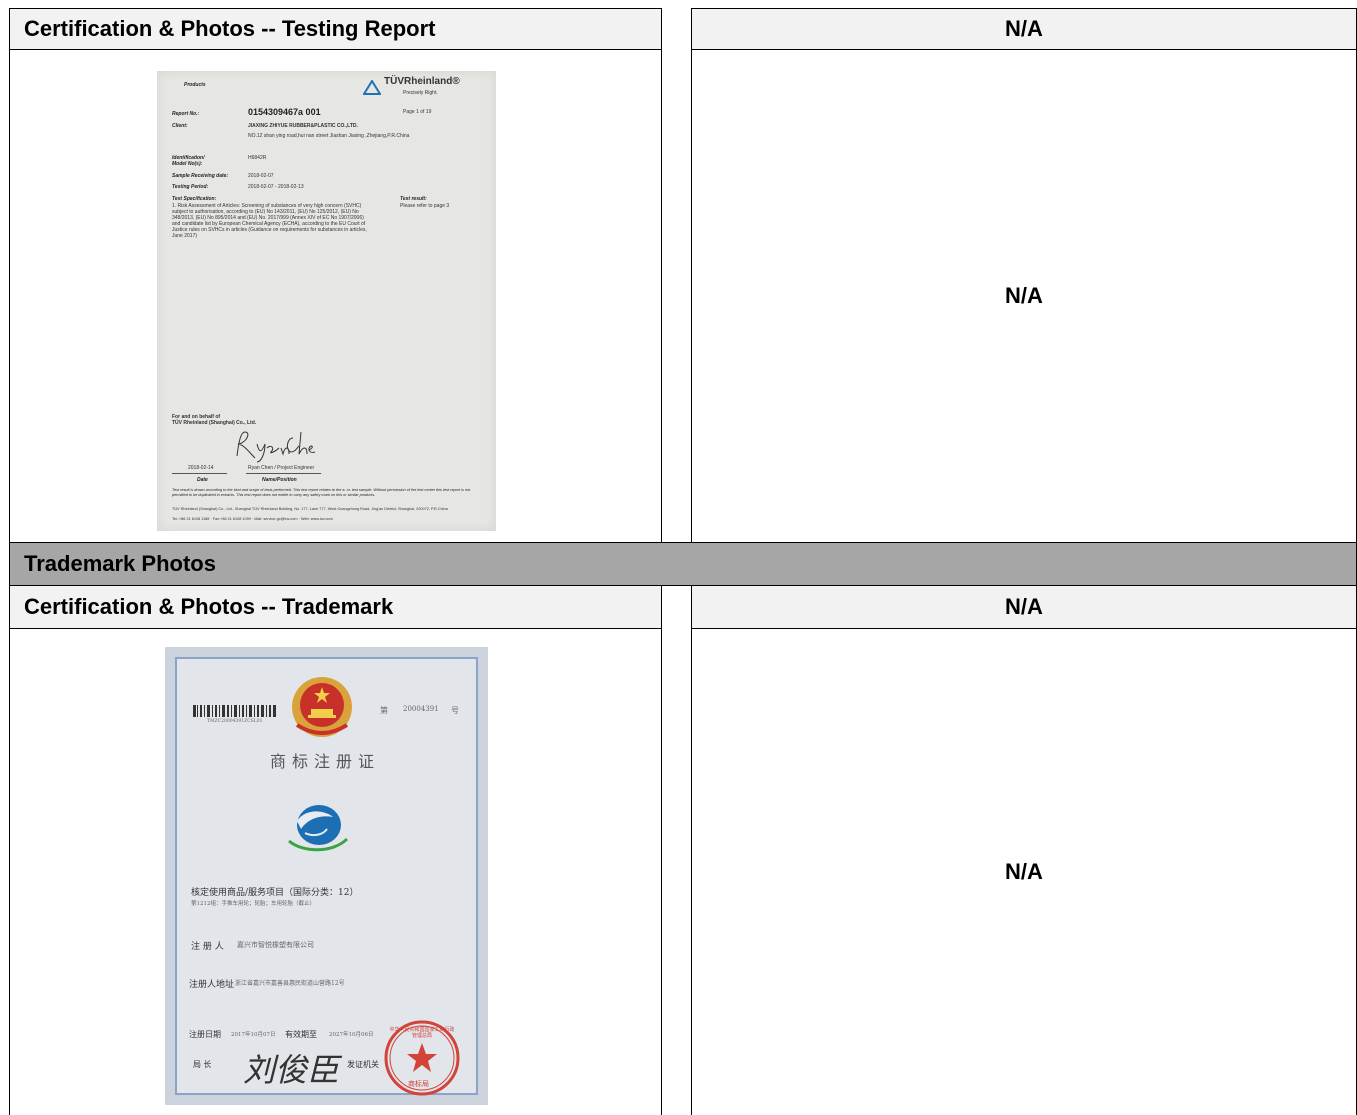 The width and height of the screenshot is (1357, 1115). I want to click on goods-label: 核定使用商品/服务项目（国际分类：12）, so click(275, 893).